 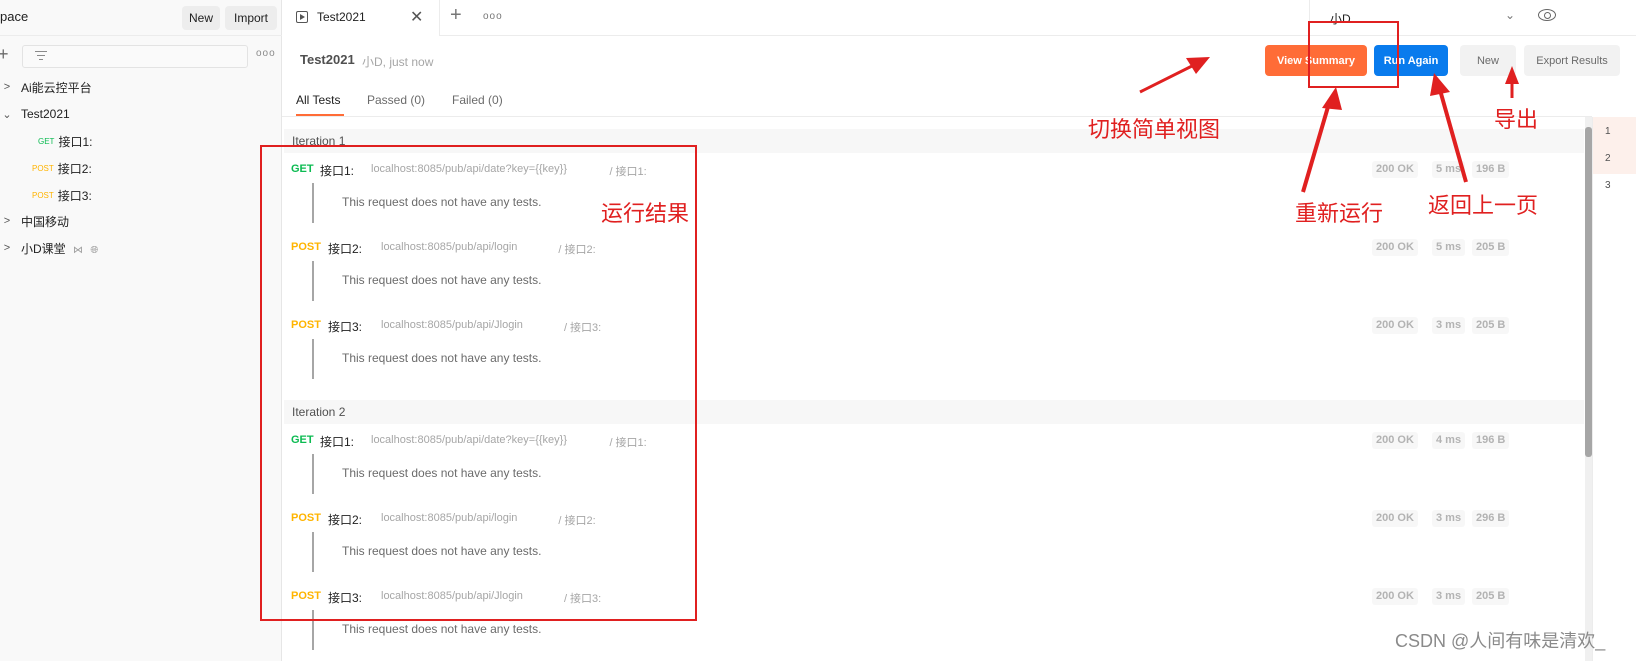 I want to click on request-item: POST 接口2:, so click(x=62, y=168).